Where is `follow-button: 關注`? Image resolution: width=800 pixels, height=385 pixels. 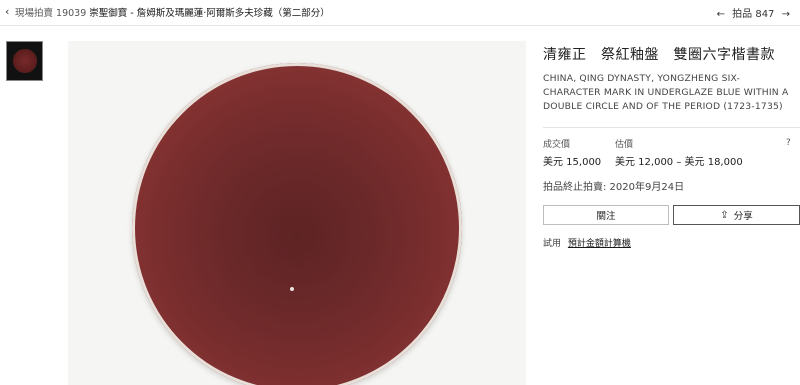
follow-button: 關注 is located at coordinates (606, 215).